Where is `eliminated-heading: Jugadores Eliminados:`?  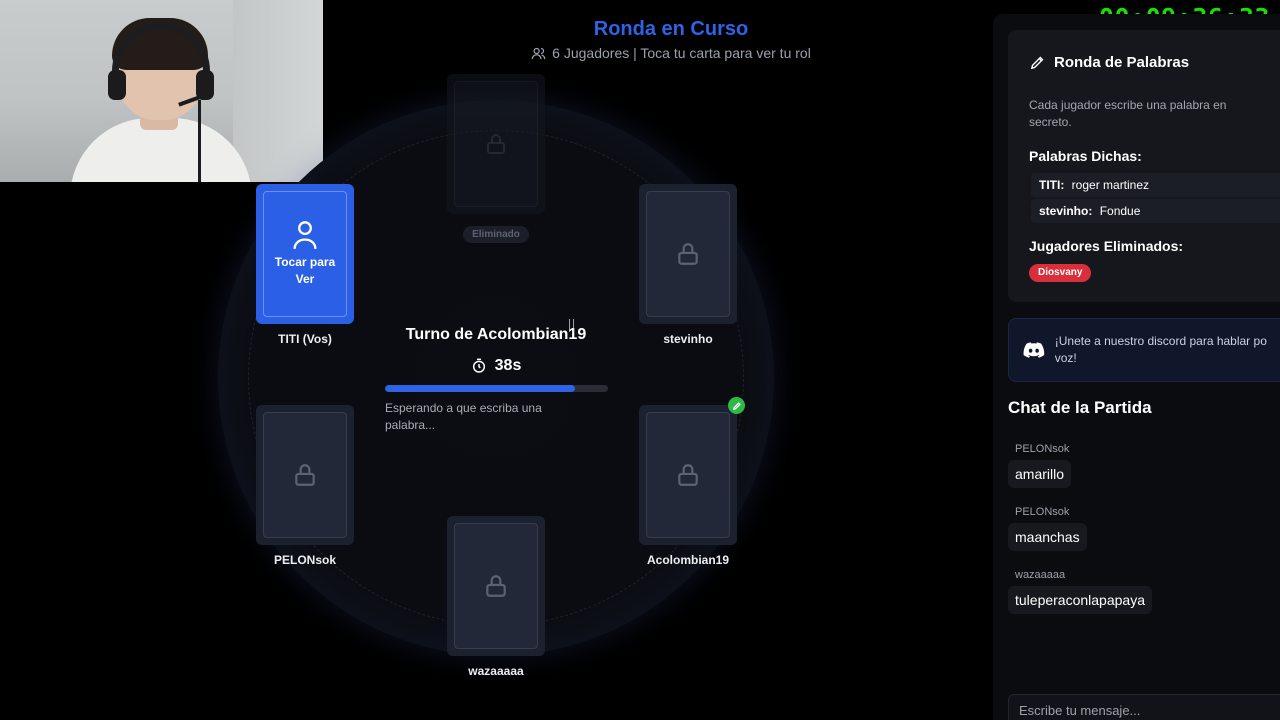
eliminated-heading: Jugadores Eliminados: is located at coordinates (1106, 246).